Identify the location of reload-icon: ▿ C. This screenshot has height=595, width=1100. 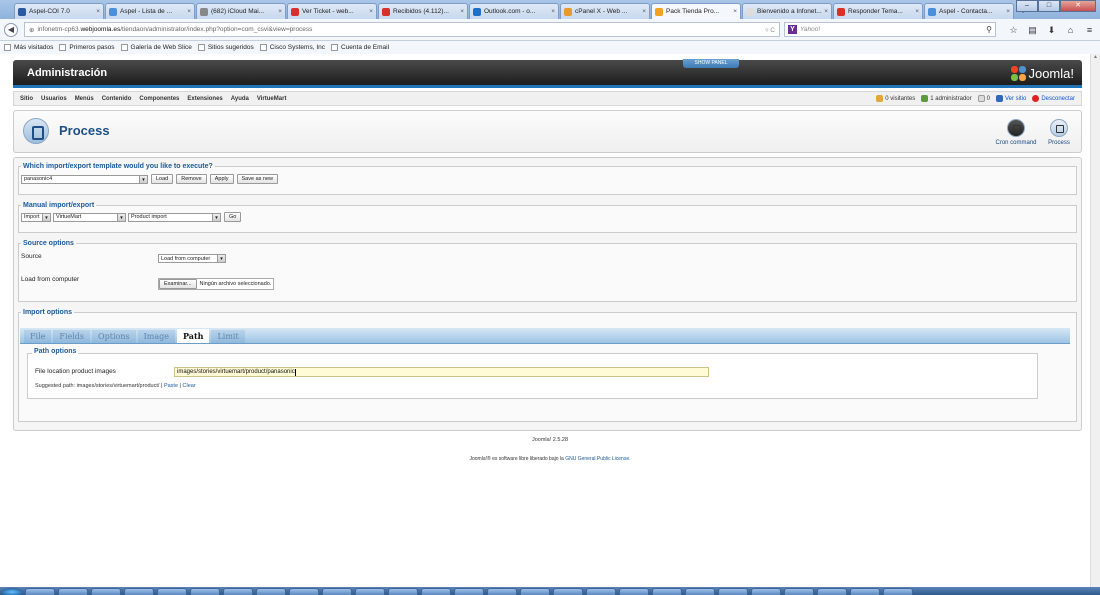
(770, 30).